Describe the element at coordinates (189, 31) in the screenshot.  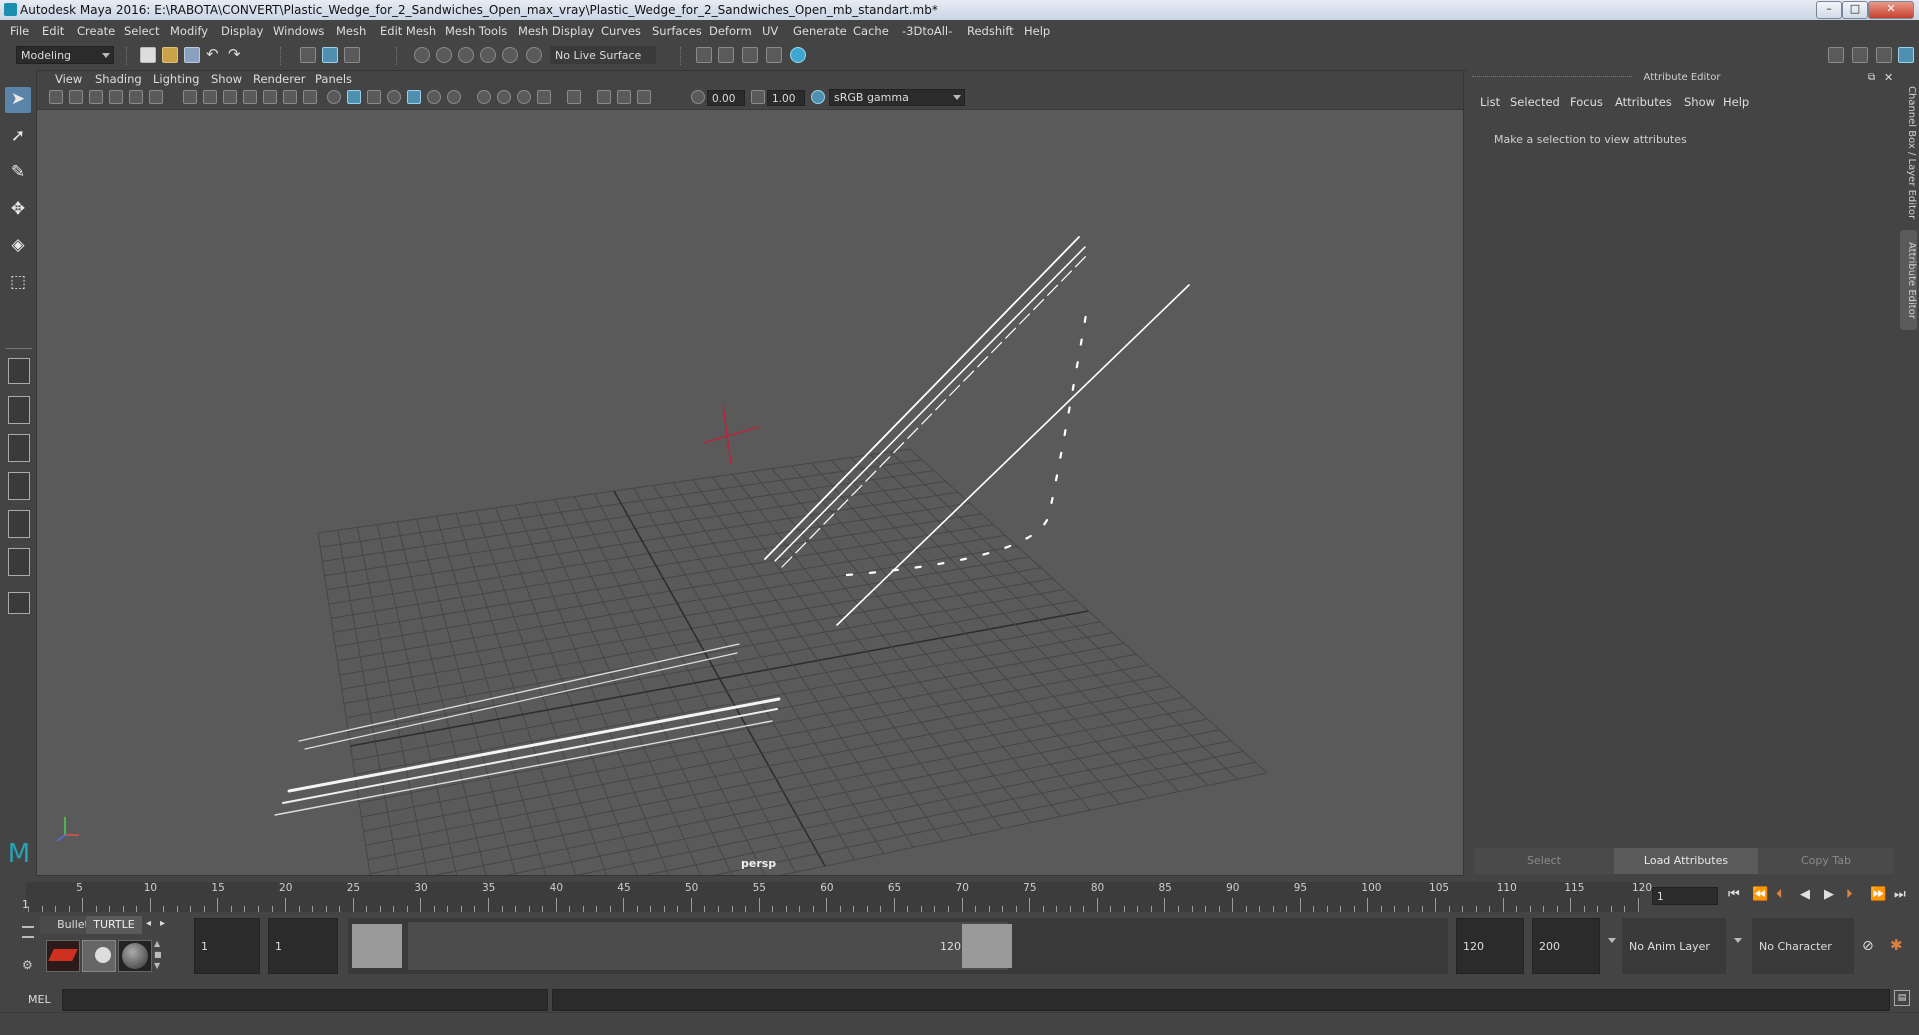
I see `menu-modify: Modify` at that location.